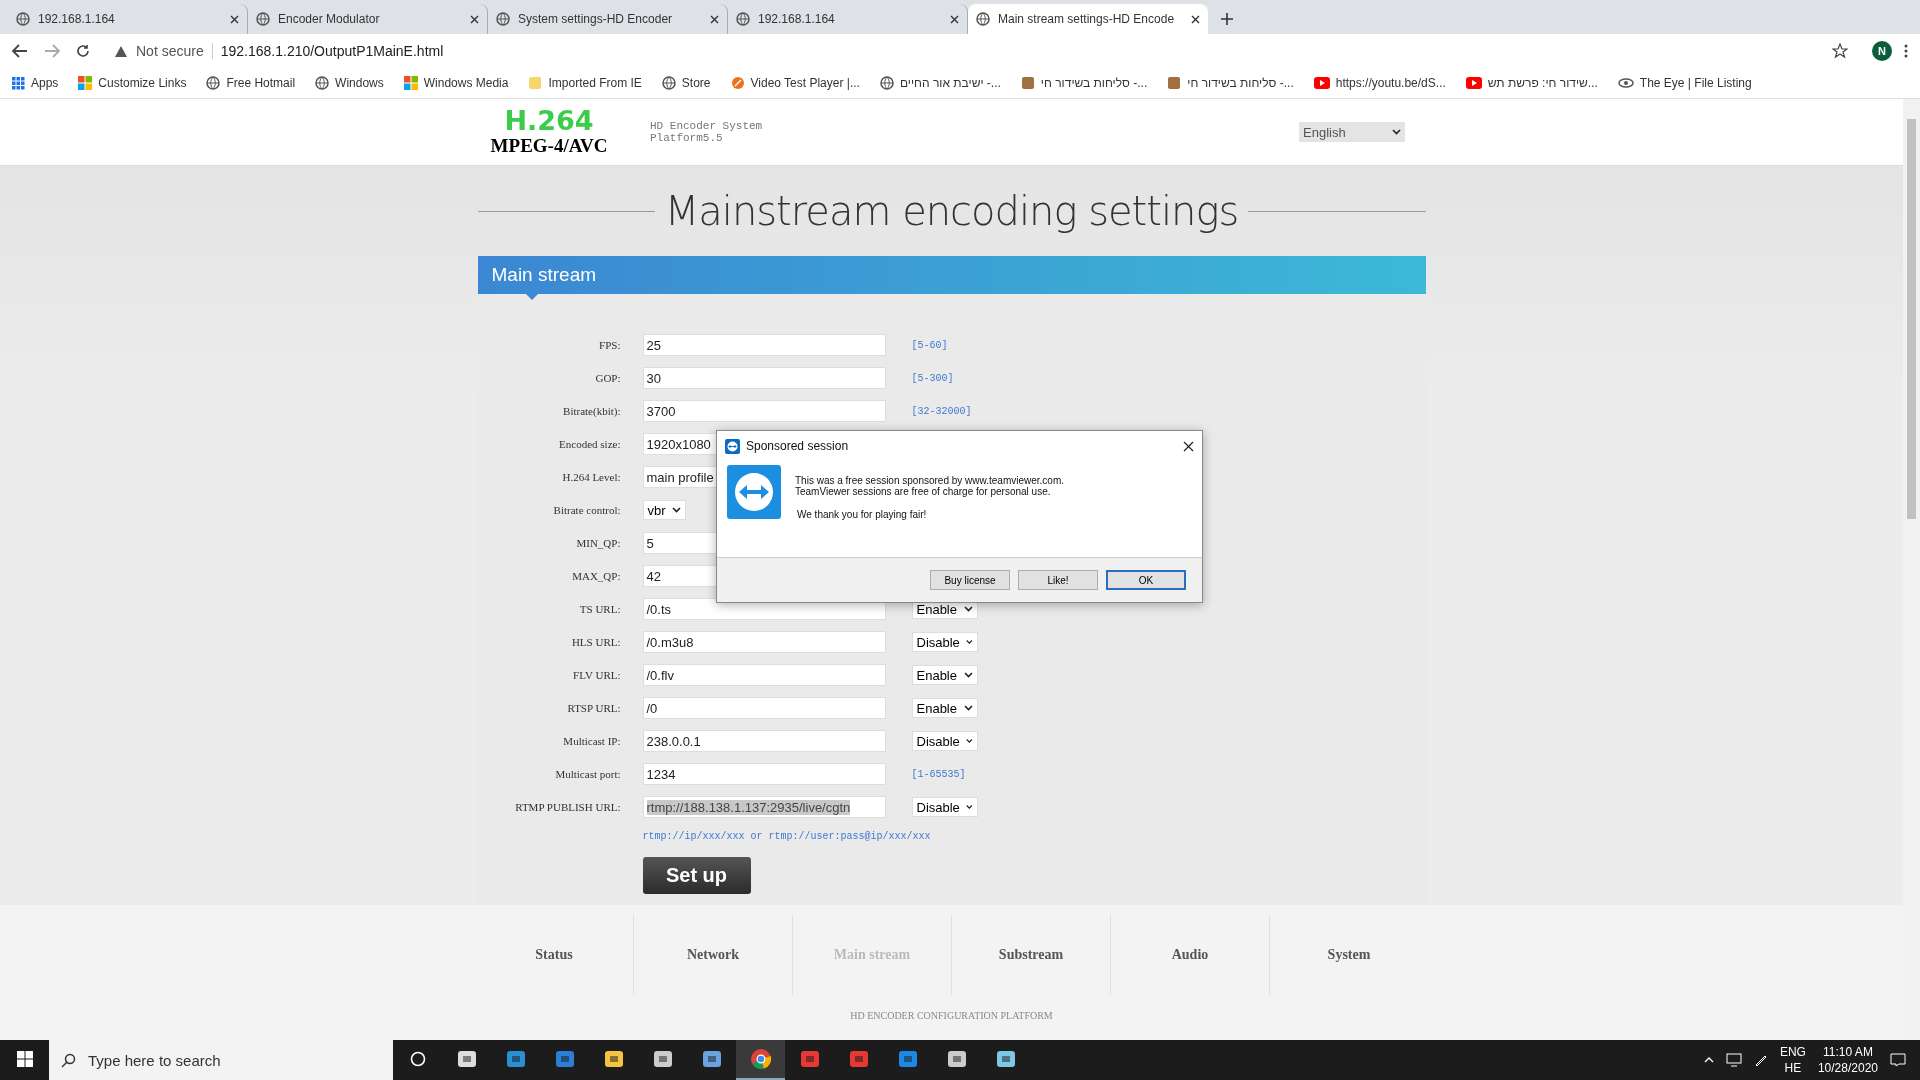 Image resolution: width=1920 pixels, height=1080 pixels. What do you see at coordinates (596, 675) in the screenshot?
I see `field-label: FLV URL:` at bounding box center [596, 675].